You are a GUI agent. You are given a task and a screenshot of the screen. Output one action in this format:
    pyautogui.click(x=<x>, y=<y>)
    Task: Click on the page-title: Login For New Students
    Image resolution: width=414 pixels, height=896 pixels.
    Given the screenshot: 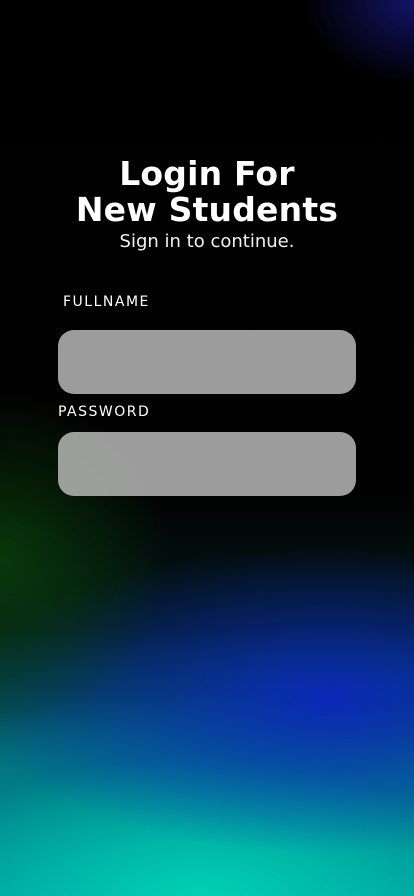 What is the action you would take?
    pyautogui.click(x=207, y=192)
    